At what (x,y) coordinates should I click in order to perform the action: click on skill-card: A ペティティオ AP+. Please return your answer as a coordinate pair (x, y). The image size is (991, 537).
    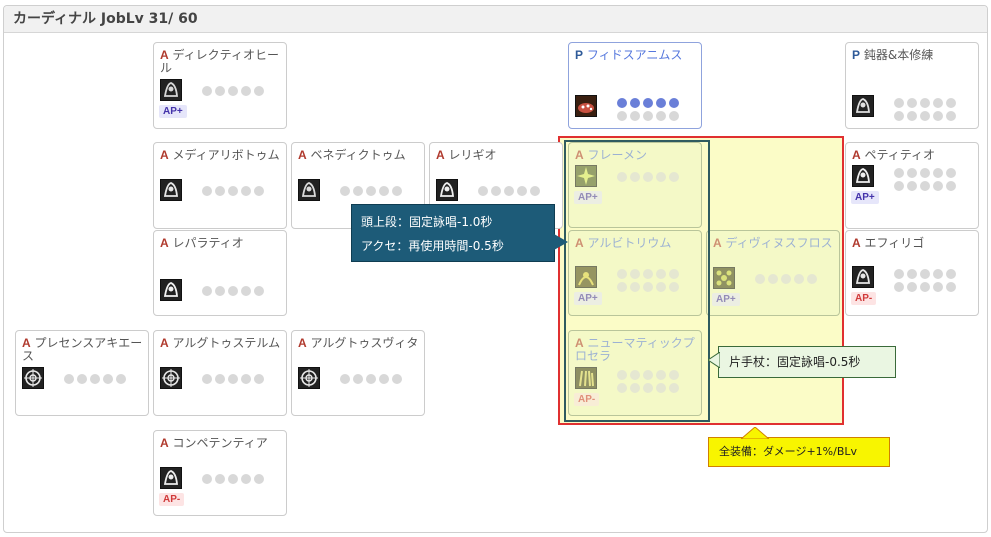
    Looking at the image, I should click on (912, 185).